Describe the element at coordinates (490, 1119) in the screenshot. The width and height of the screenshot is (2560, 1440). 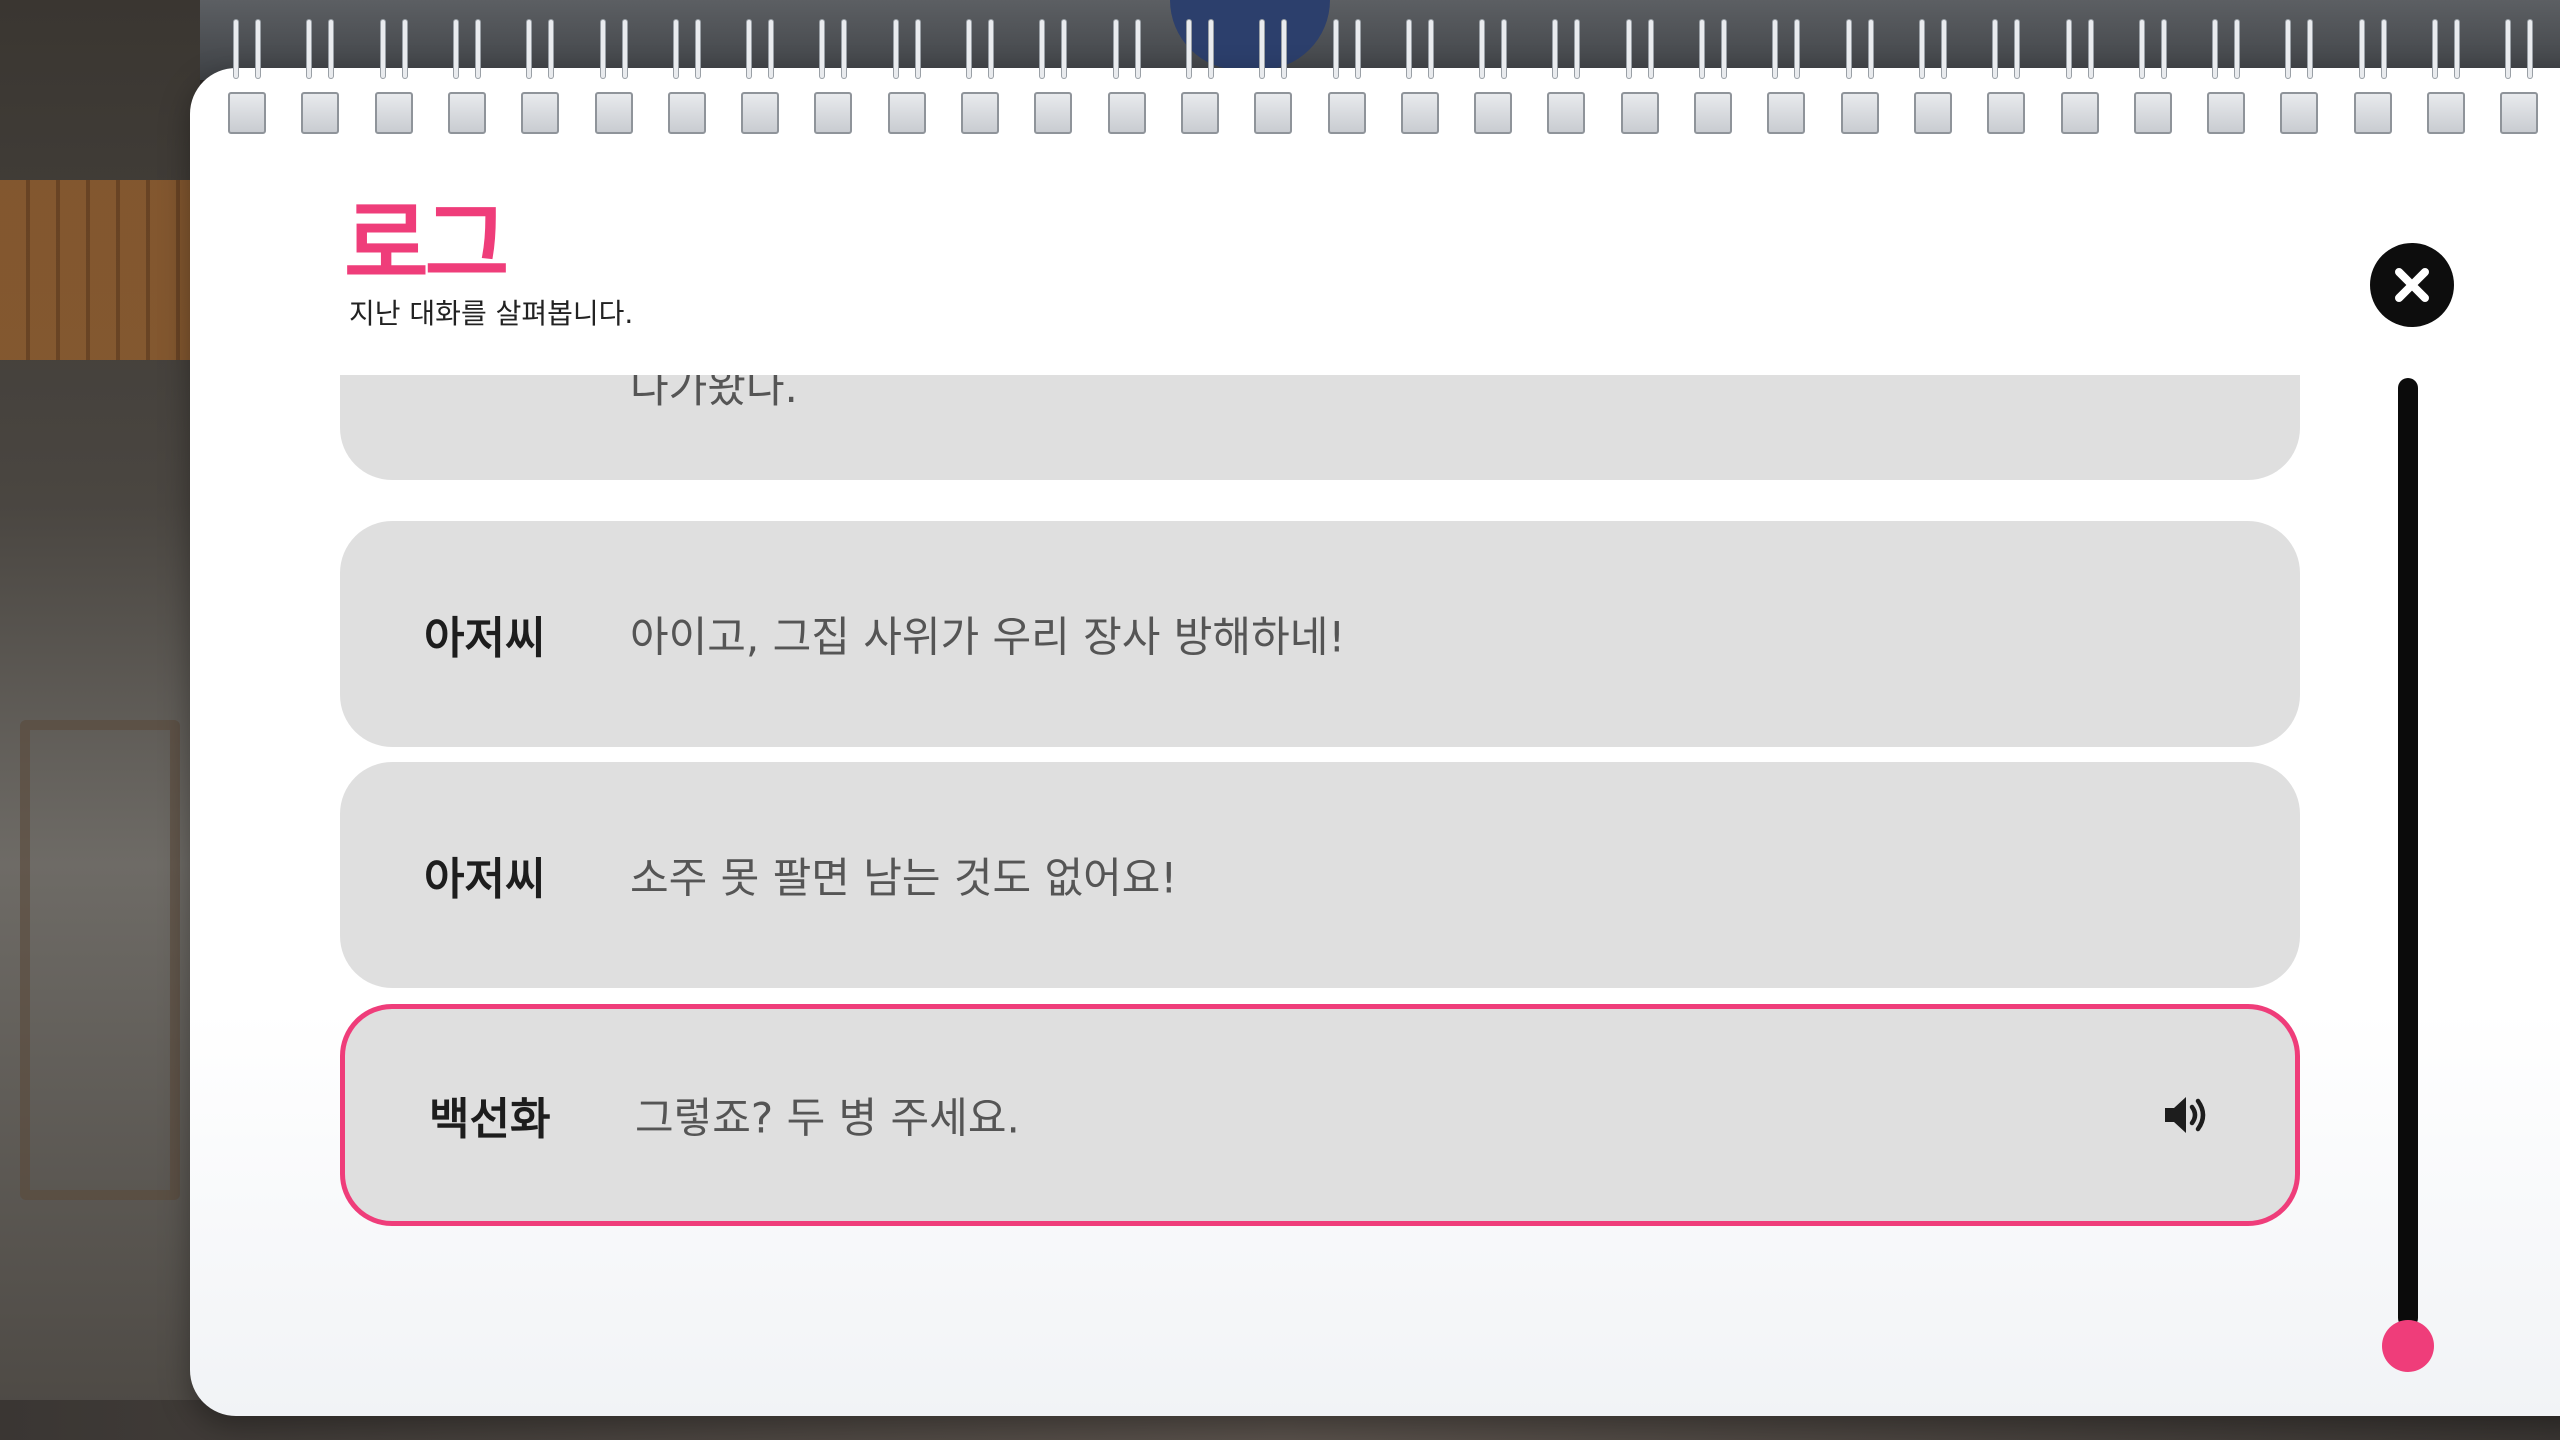
I see `log-entry-speaker: 백선화` at that location.